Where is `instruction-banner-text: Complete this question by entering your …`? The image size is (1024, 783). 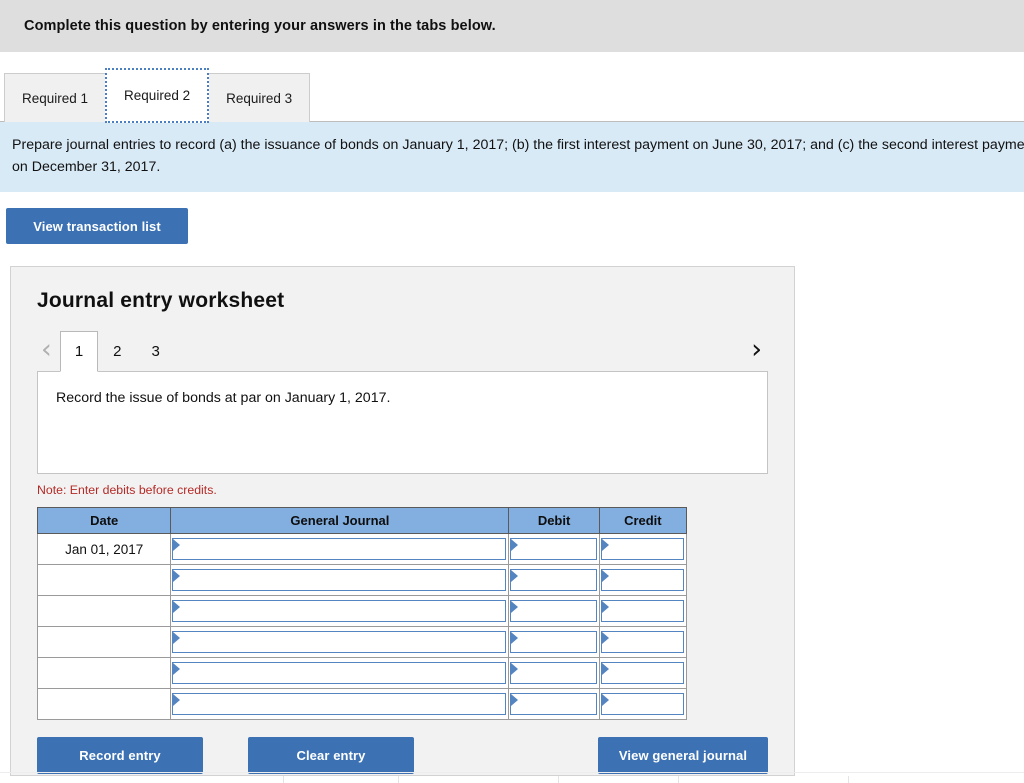 instruction-banner-text: Complete this question by entering your … is located at coordinates (260, 26).